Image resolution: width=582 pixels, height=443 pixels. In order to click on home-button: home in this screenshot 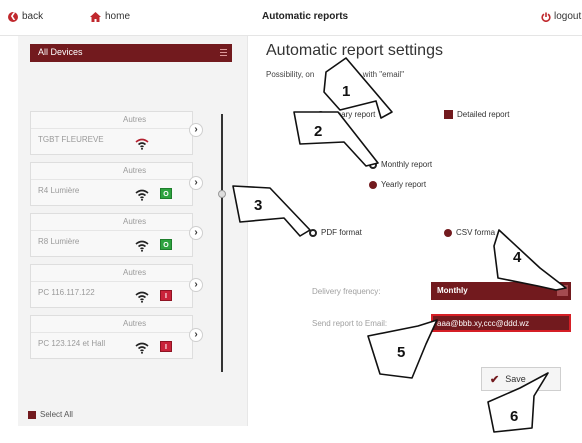, I will do `click(110, 16)`.